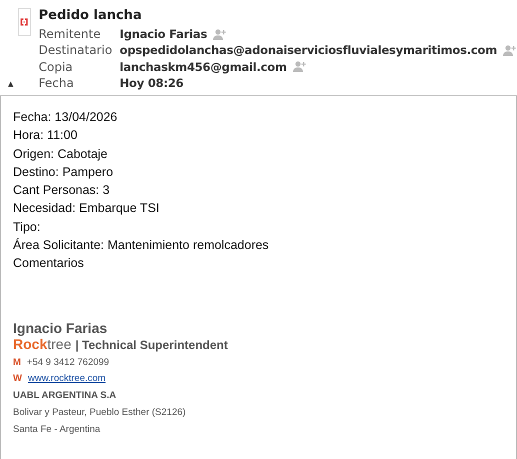  Describe the element at coordinates (49, 263) in the screenshot. I see `body-line: Comentarios` at that location.